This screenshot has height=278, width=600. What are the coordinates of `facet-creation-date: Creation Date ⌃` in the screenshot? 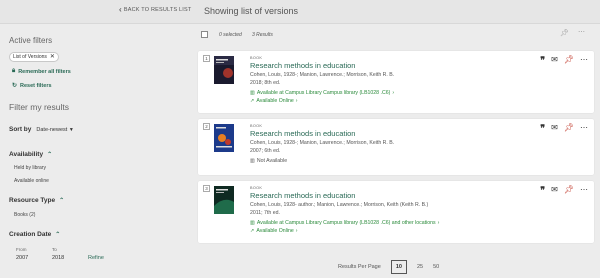 It's located at (34, 234).